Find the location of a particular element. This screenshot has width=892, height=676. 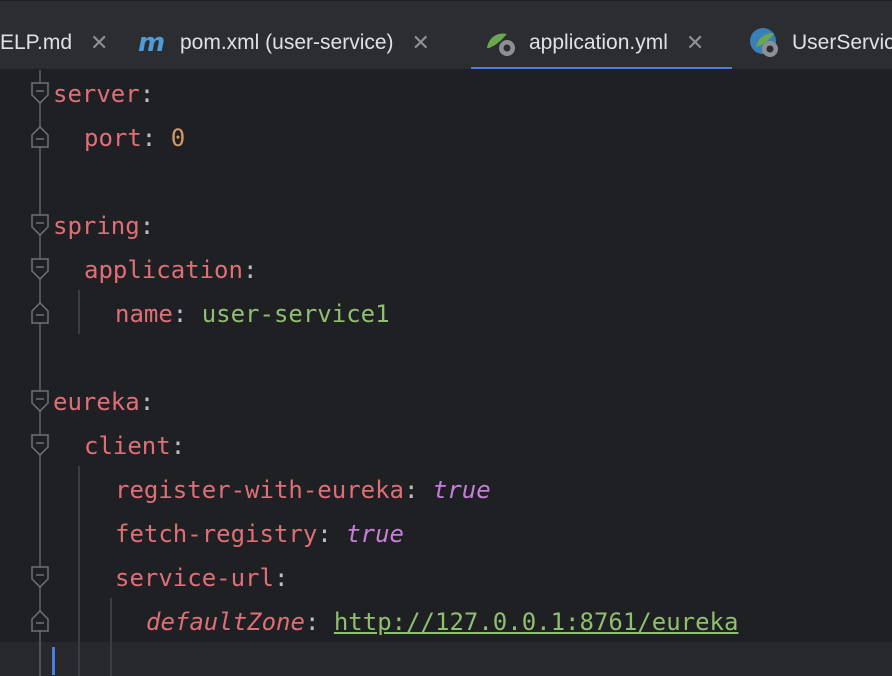

code-line: service-url: is located at coordinates (201, 578).